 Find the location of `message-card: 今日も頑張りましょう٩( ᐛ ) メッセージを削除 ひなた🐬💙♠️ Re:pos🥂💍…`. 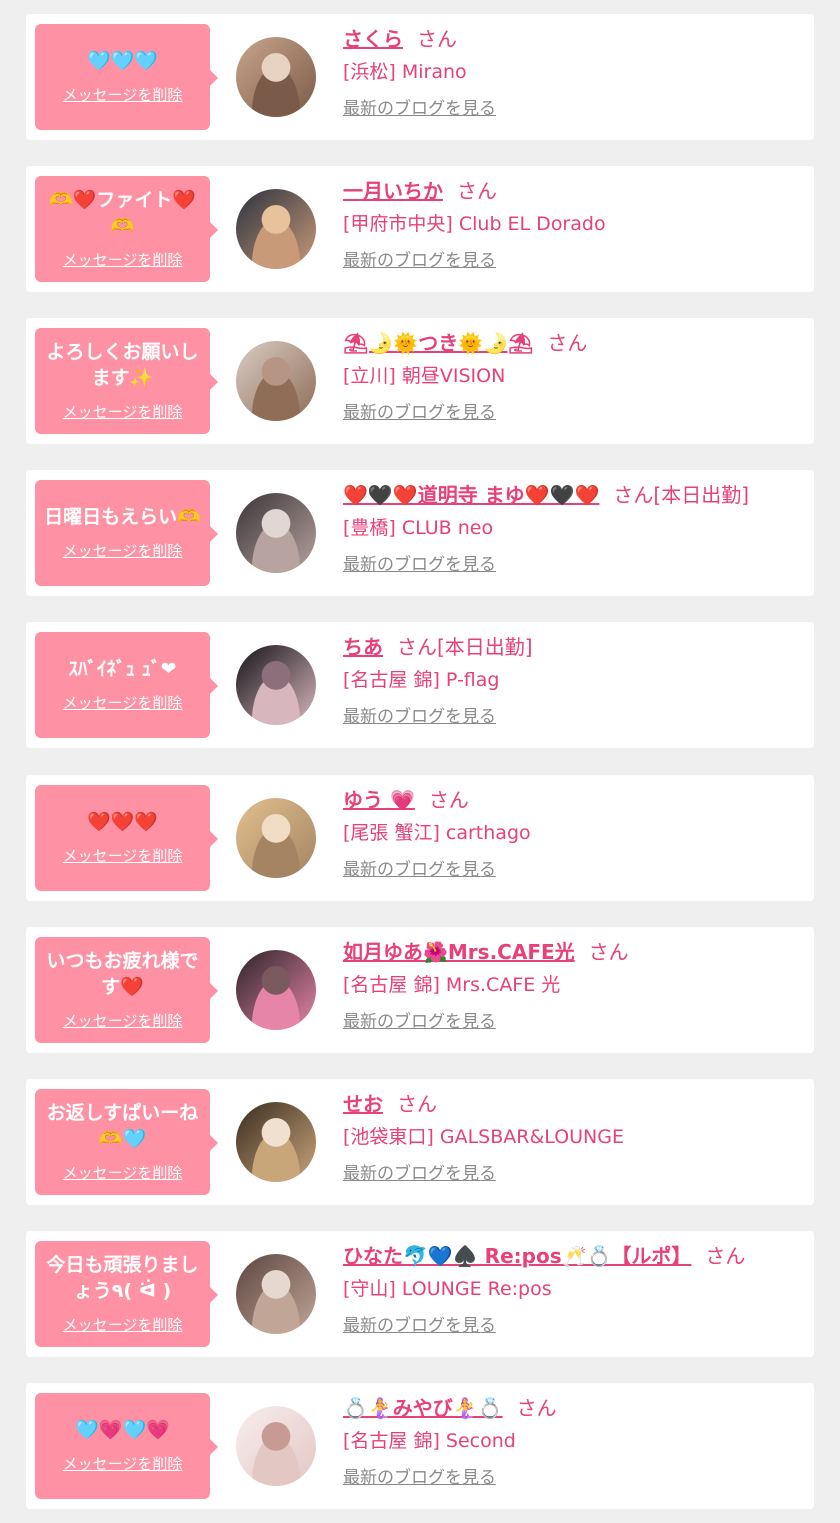

message-card: 今日も頑張りましょう٩( ᐛ ) メッセージを削除 ひなた🐬💙♠️ Re:pos🥂💍… is located at coordinates (420, 1294).